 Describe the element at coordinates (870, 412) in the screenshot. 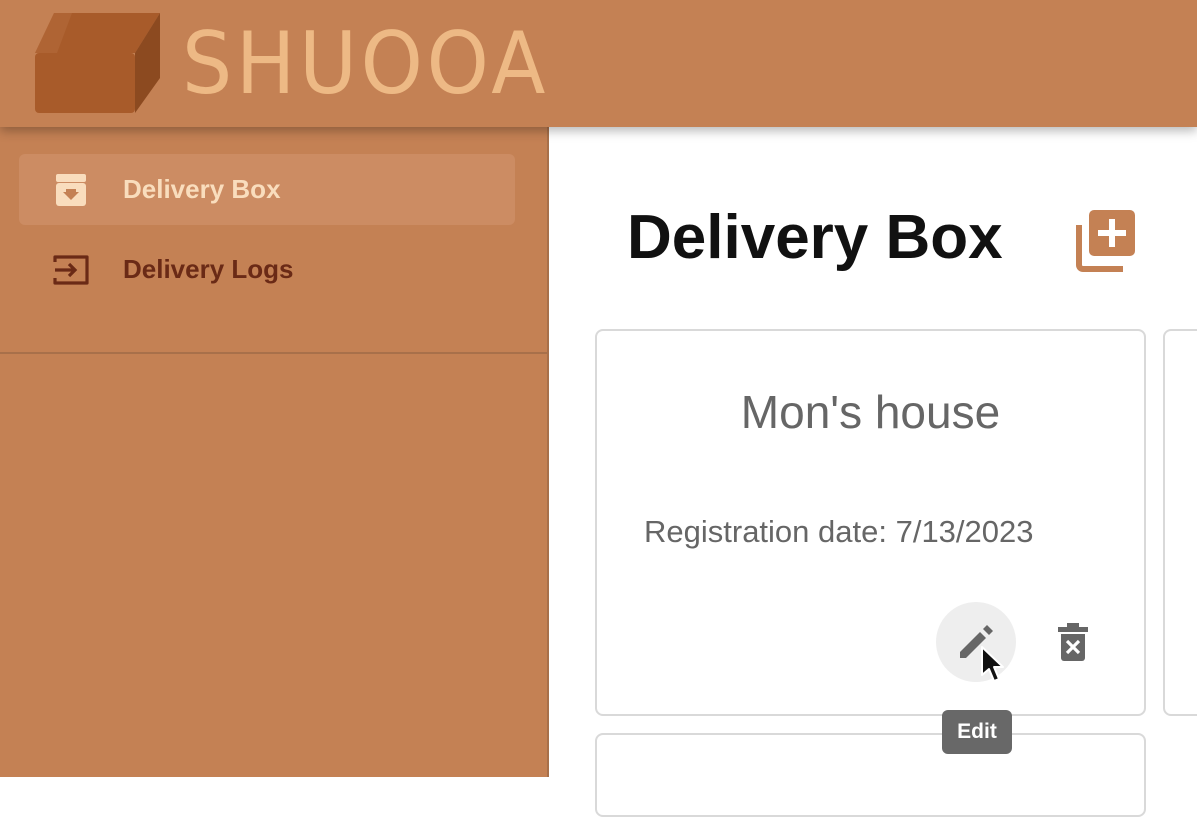

I see `card-title: Mon's house` at that location.